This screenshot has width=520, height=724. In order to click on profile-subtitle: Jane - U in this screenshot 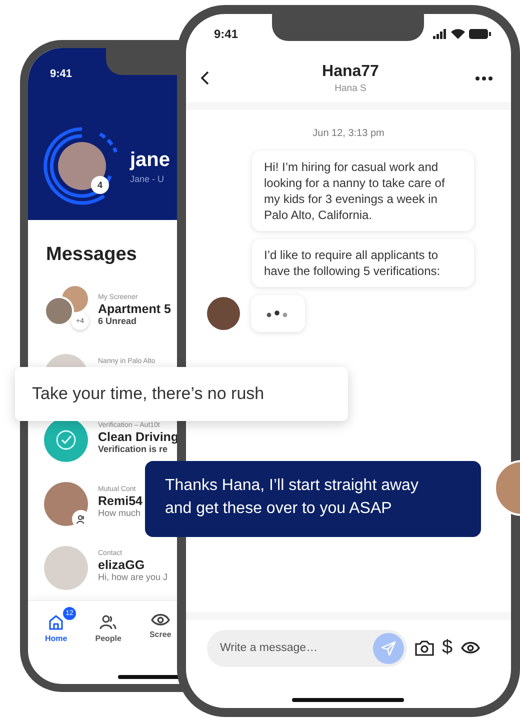, I will do `click(148, 179)`.